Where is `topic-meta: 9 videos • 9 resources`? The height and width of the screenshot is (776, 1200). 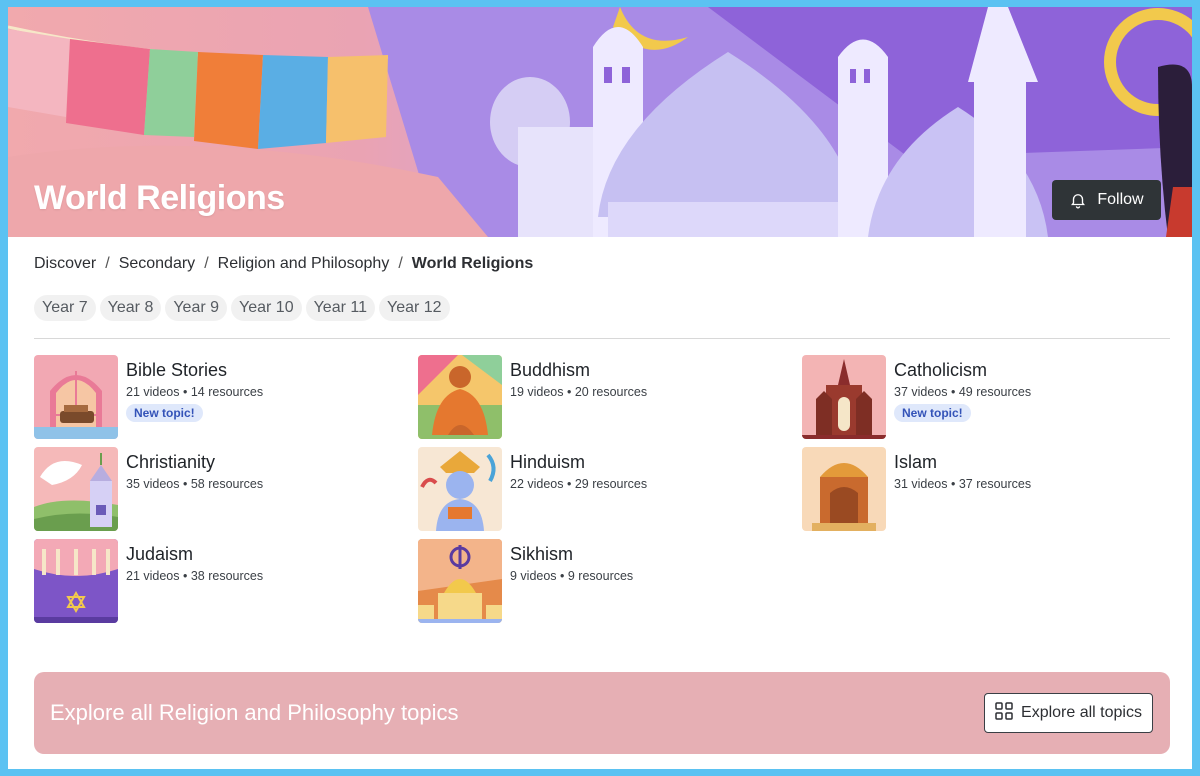 topic-meta: 9 videos • 9 resources is located at coordinates (572, 576).